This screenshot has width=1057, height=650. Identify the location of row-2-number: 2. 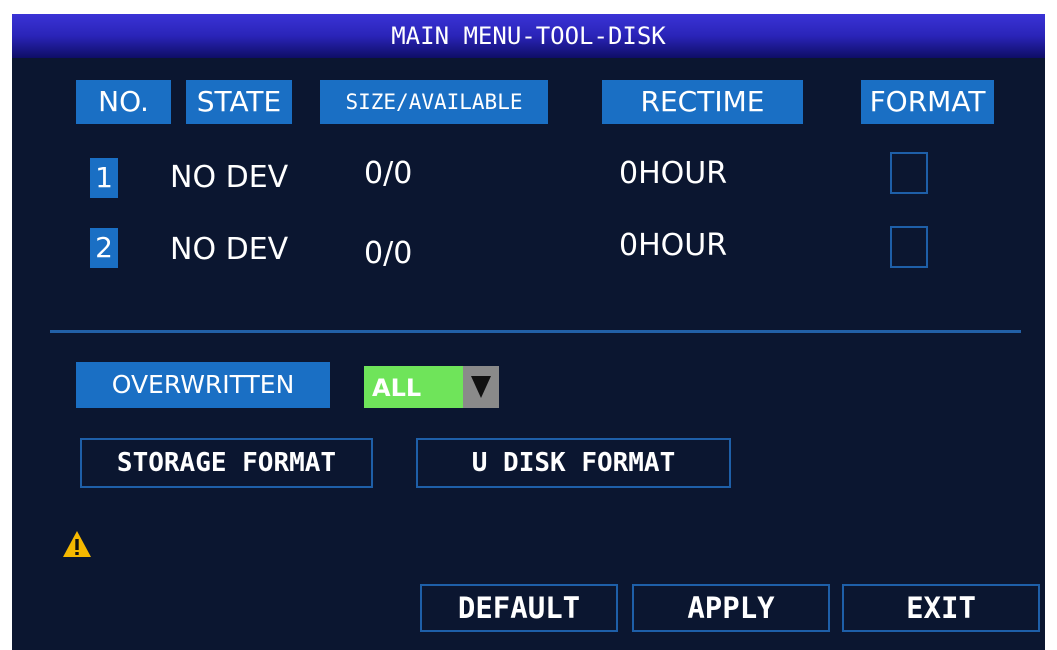
(104, 248).